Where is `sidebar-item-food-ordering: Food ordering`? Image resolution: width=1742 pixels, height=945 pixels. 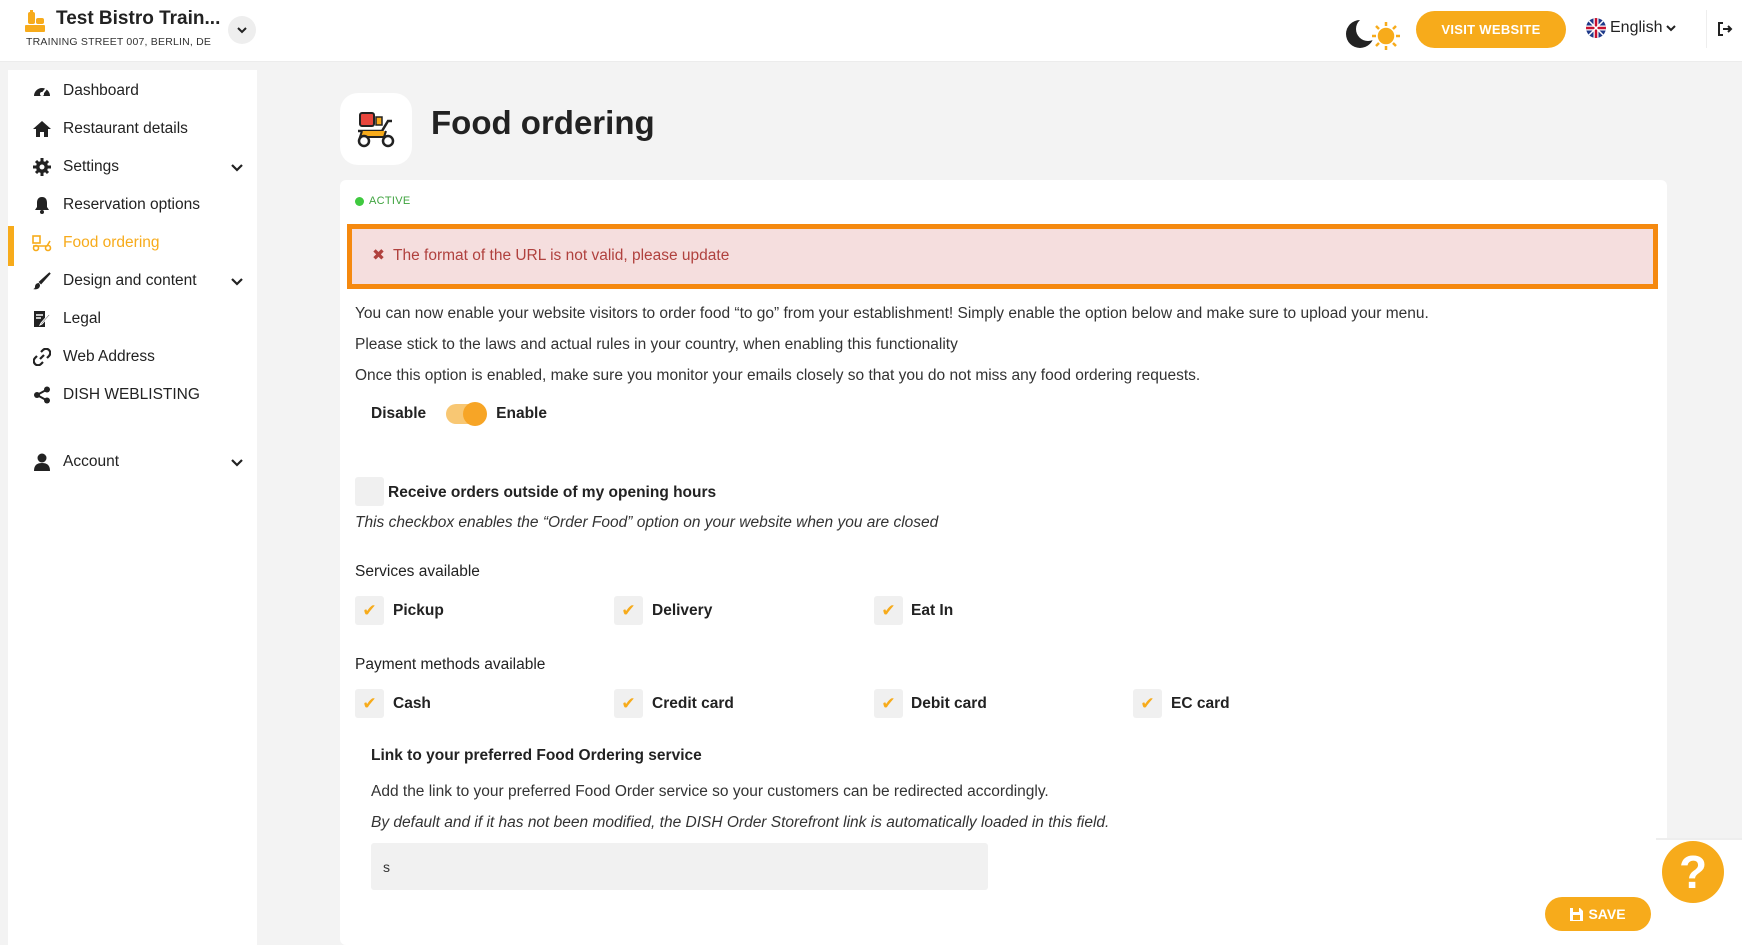
sidebar-item-food-ordering: Food ordering is located at coordinates (132, 245).